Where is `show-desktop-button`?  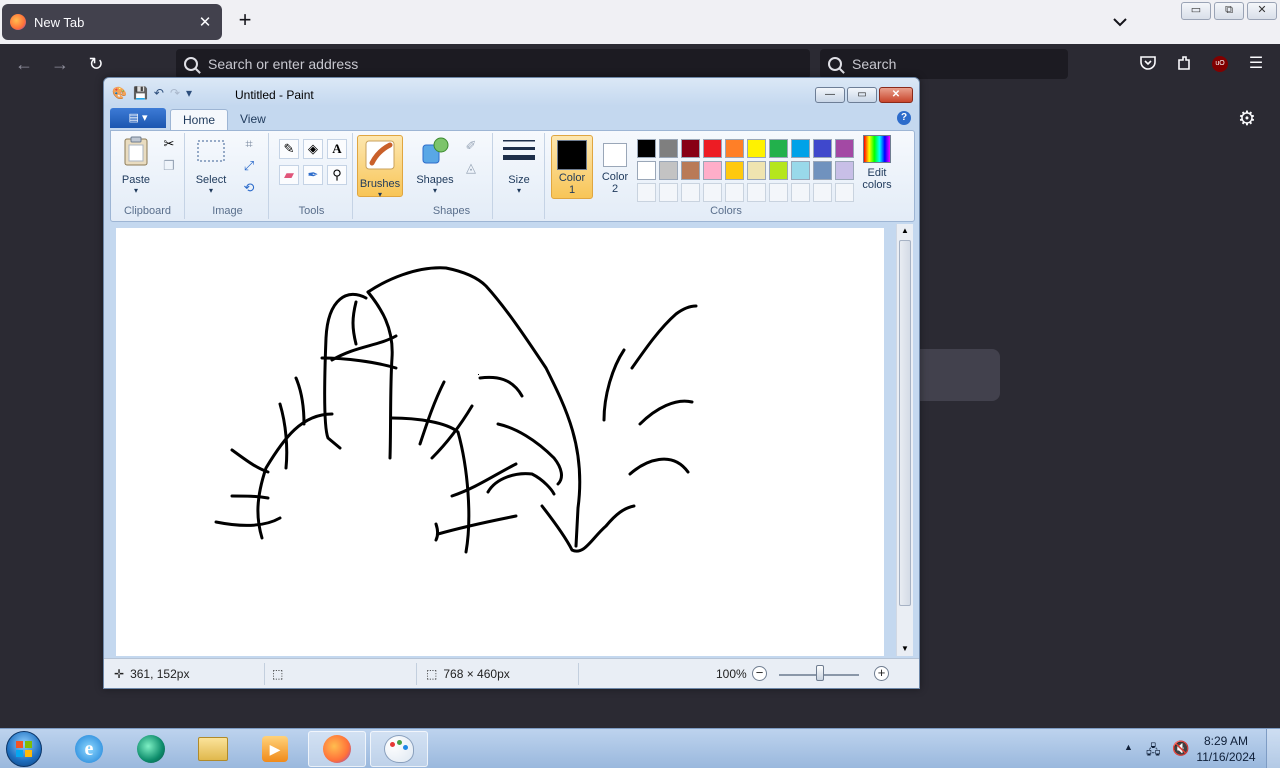 show-desktop-button is located at coordinates (1273, 748).